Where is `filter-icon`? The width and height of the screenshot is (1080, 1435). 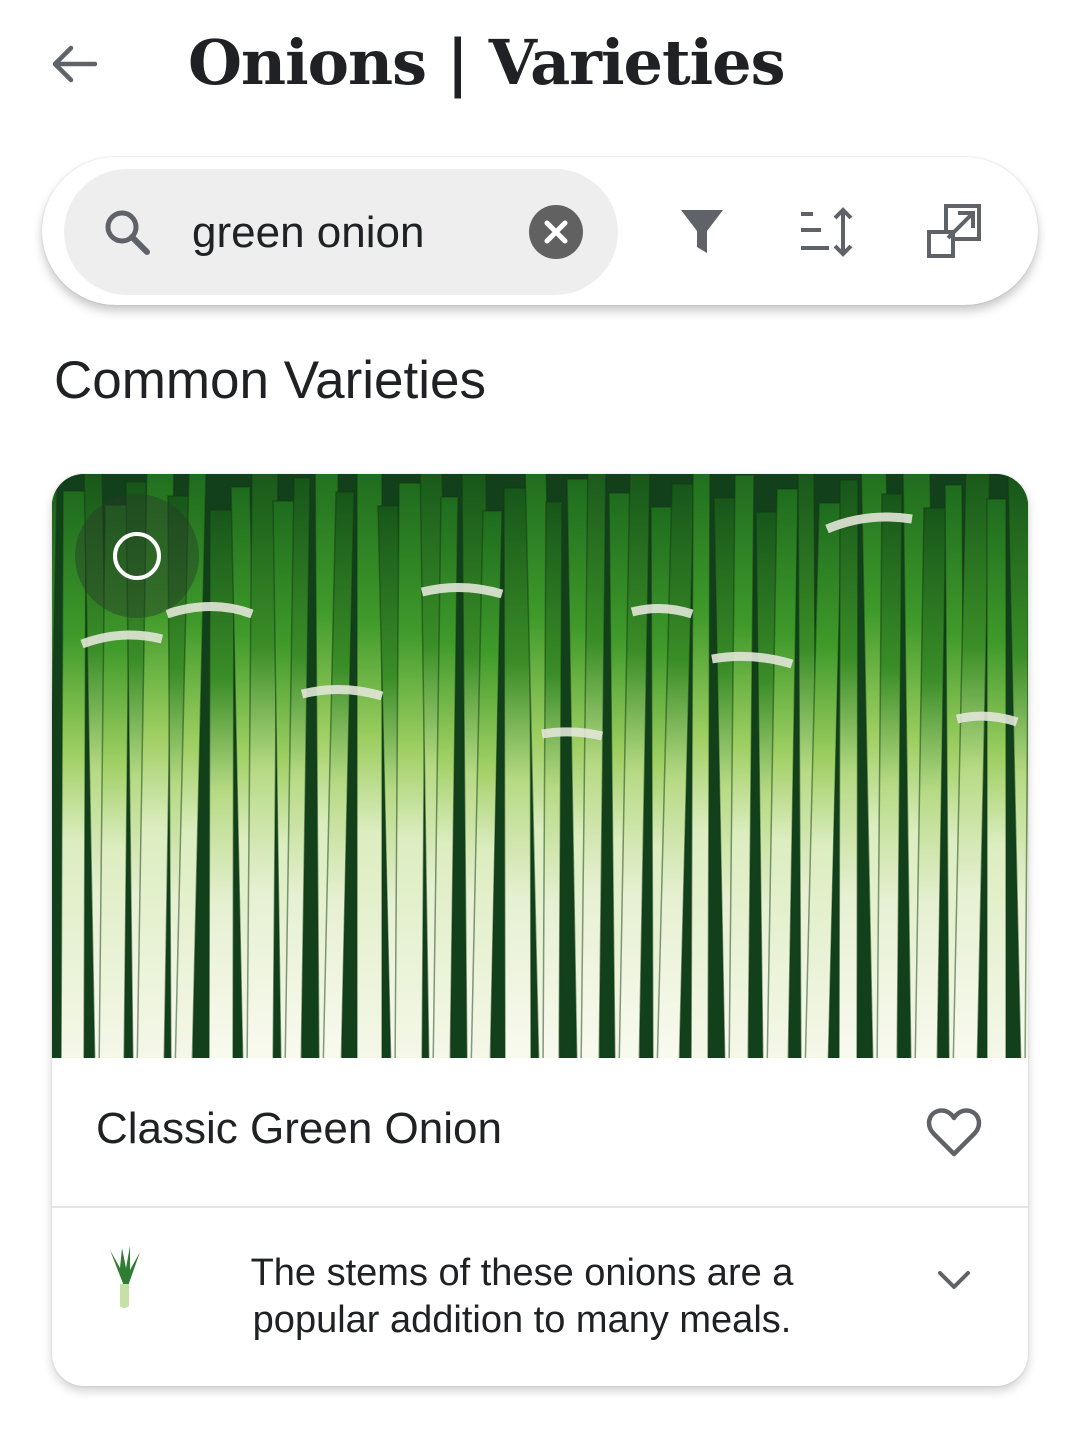 filter-icon is located at coordinates (702, 231).